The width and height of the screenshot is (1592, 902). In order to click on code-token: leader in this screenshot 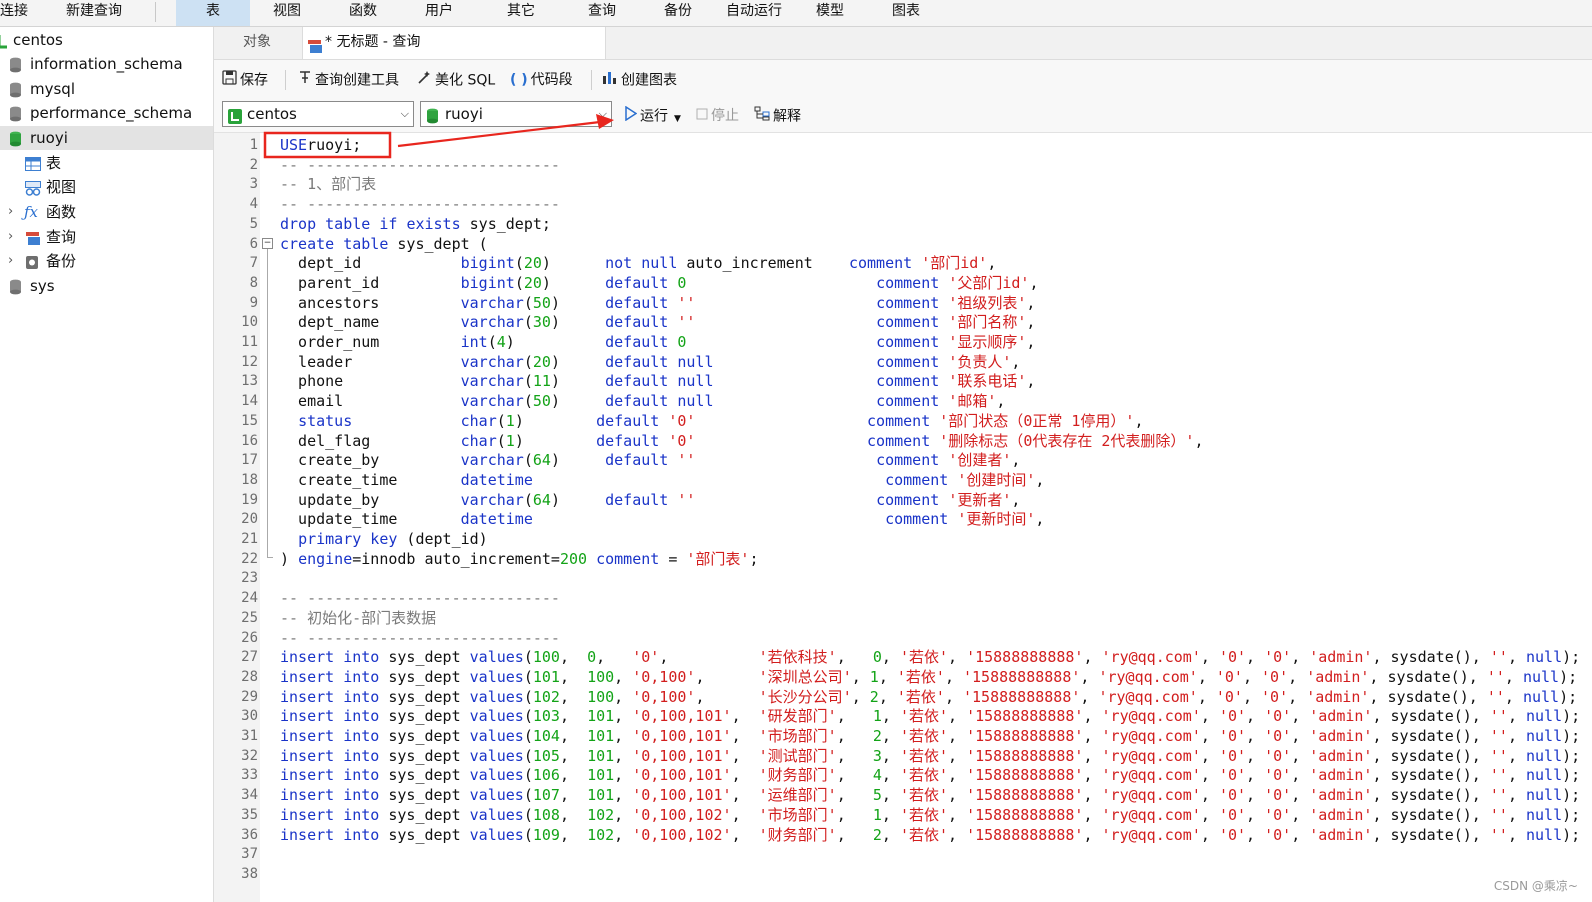, I will do `click(370, 361)`.